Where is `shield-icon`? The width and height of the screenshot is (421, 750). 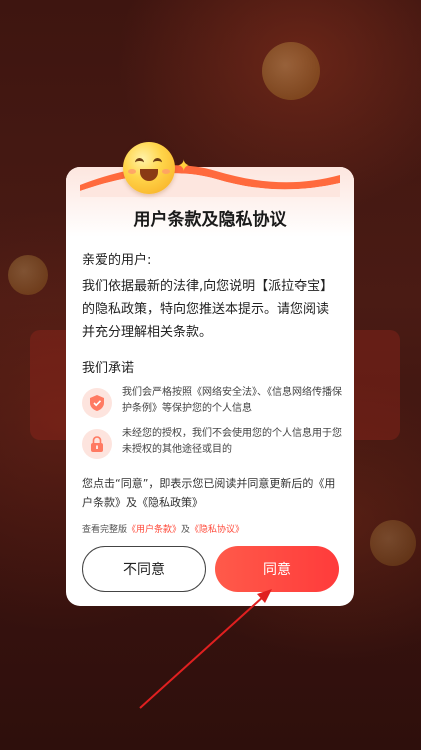 shield-icon is located at coordinates (97, 403).